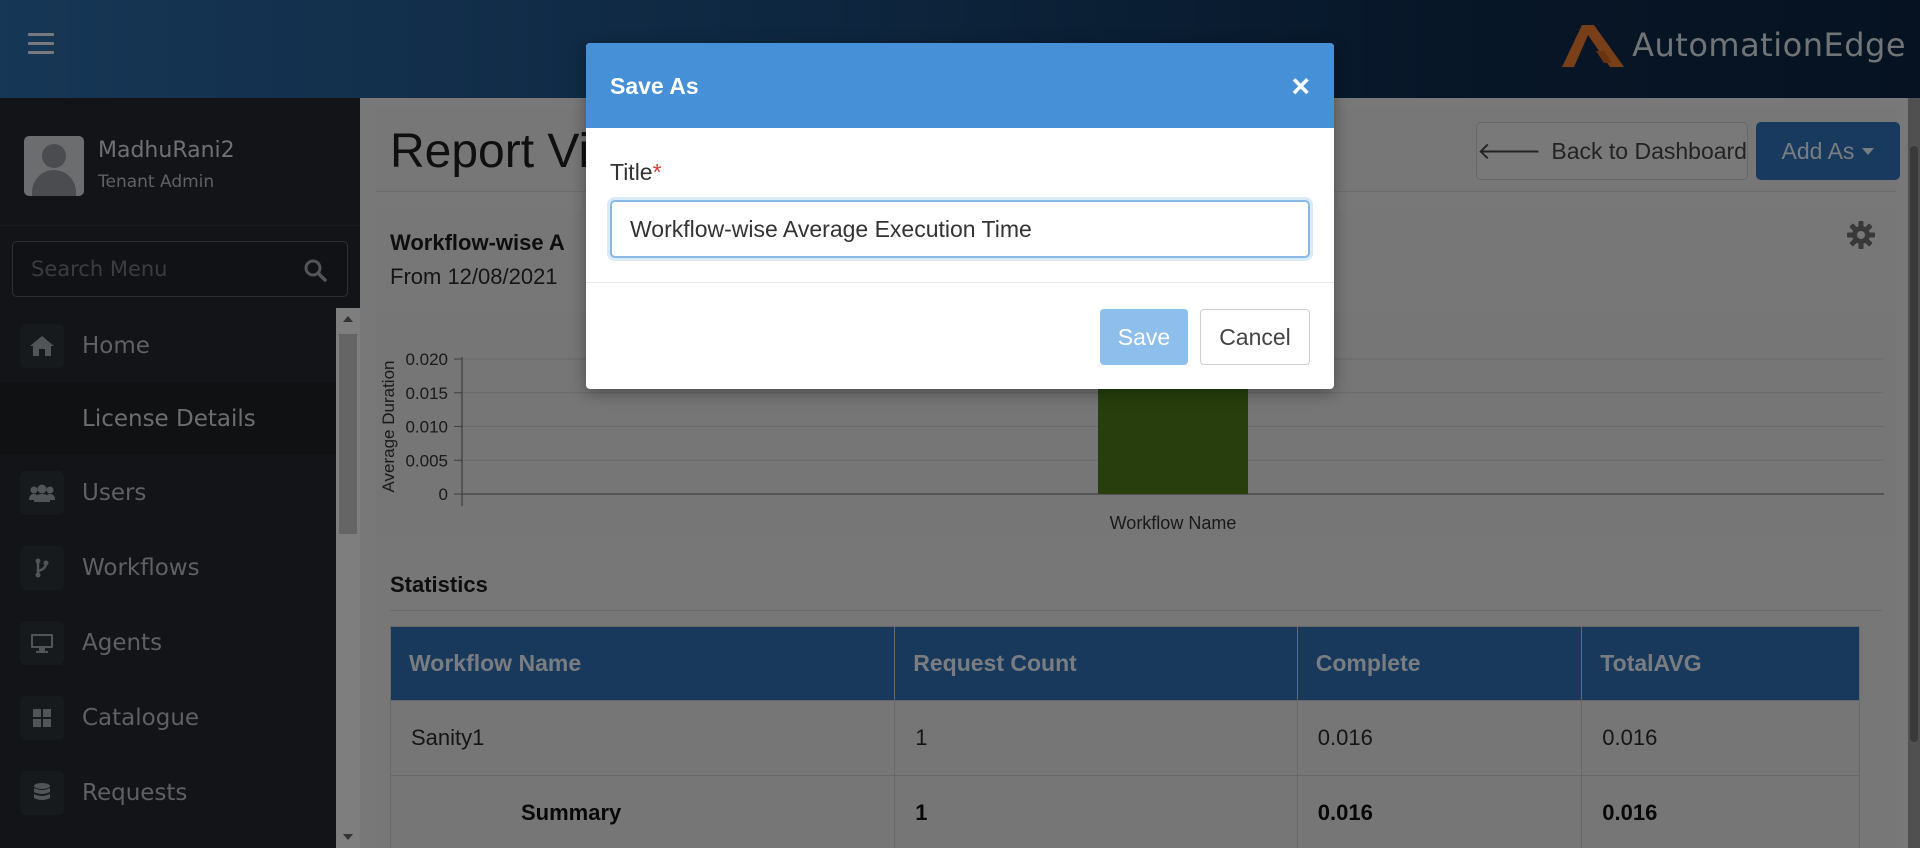 This screenshot has height=848, width=1920. Describe the element at coordinates (1144, 337) in the screenshot. I see `save-button: Save` at that location.